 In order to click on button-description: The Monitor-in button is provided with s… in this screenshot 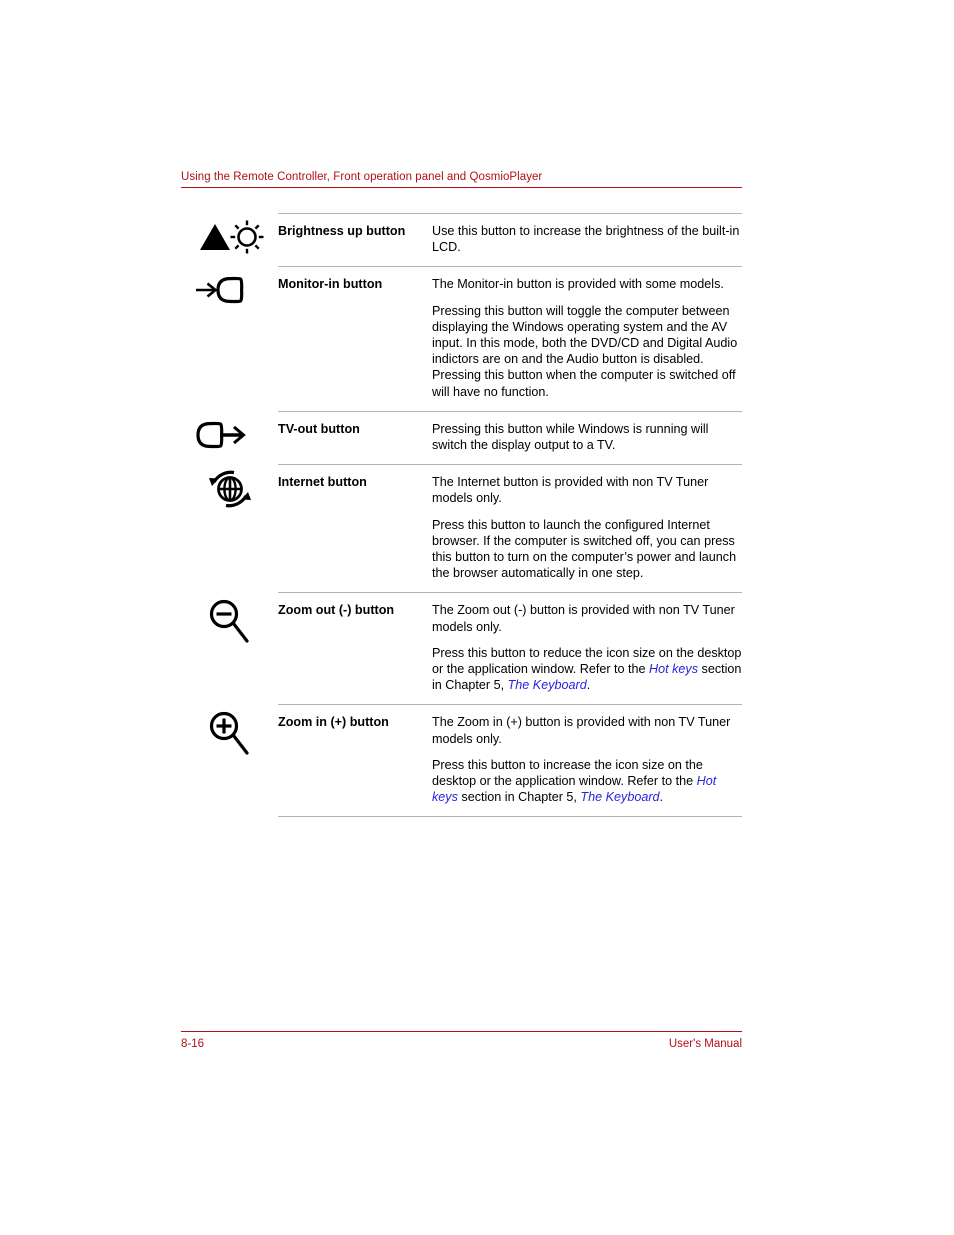, I will do `click(587, 337)`.